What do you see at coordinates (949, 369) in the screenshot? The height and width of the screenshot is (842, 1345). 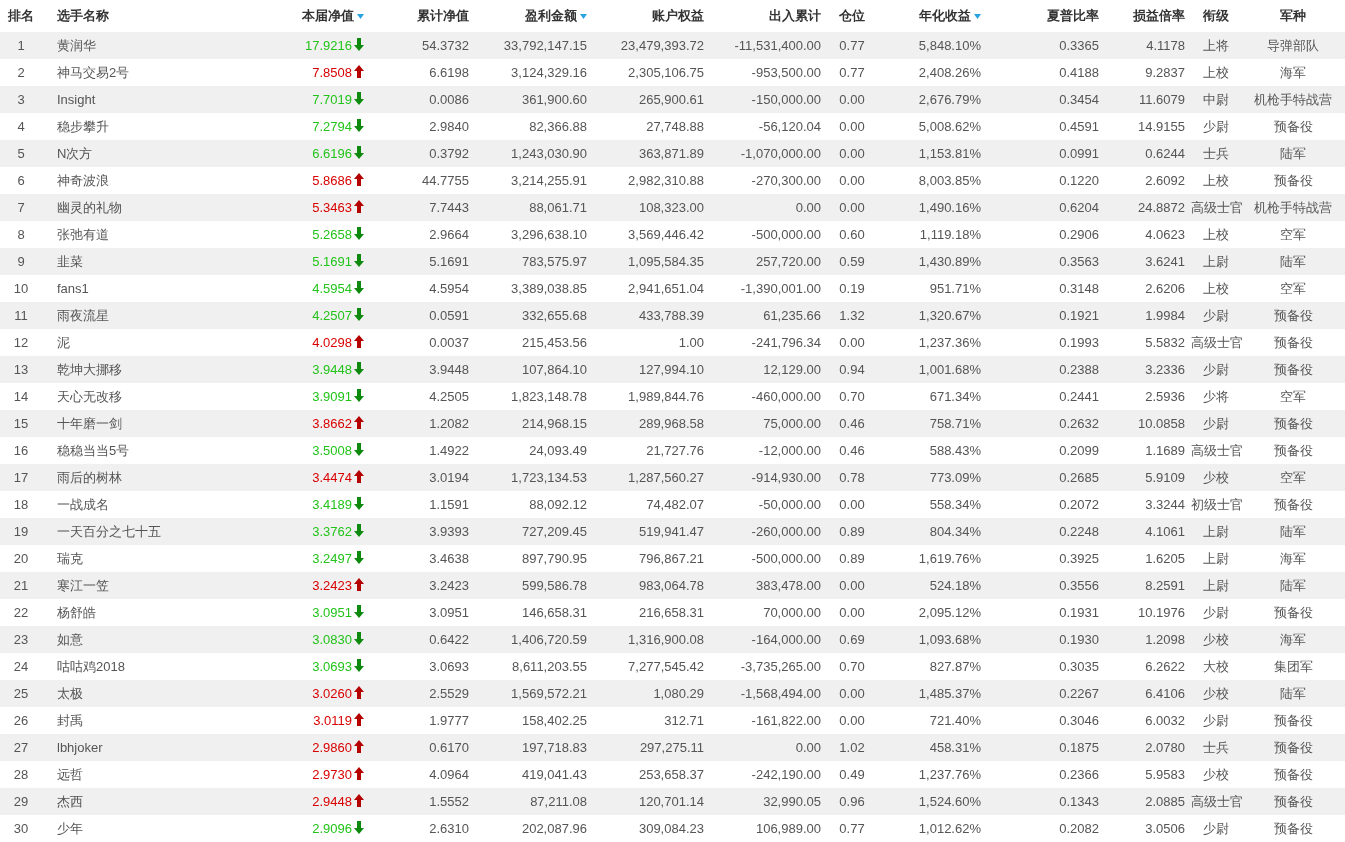 I see `table-cell: 1,001.68%` at bounding box center [949, 369].